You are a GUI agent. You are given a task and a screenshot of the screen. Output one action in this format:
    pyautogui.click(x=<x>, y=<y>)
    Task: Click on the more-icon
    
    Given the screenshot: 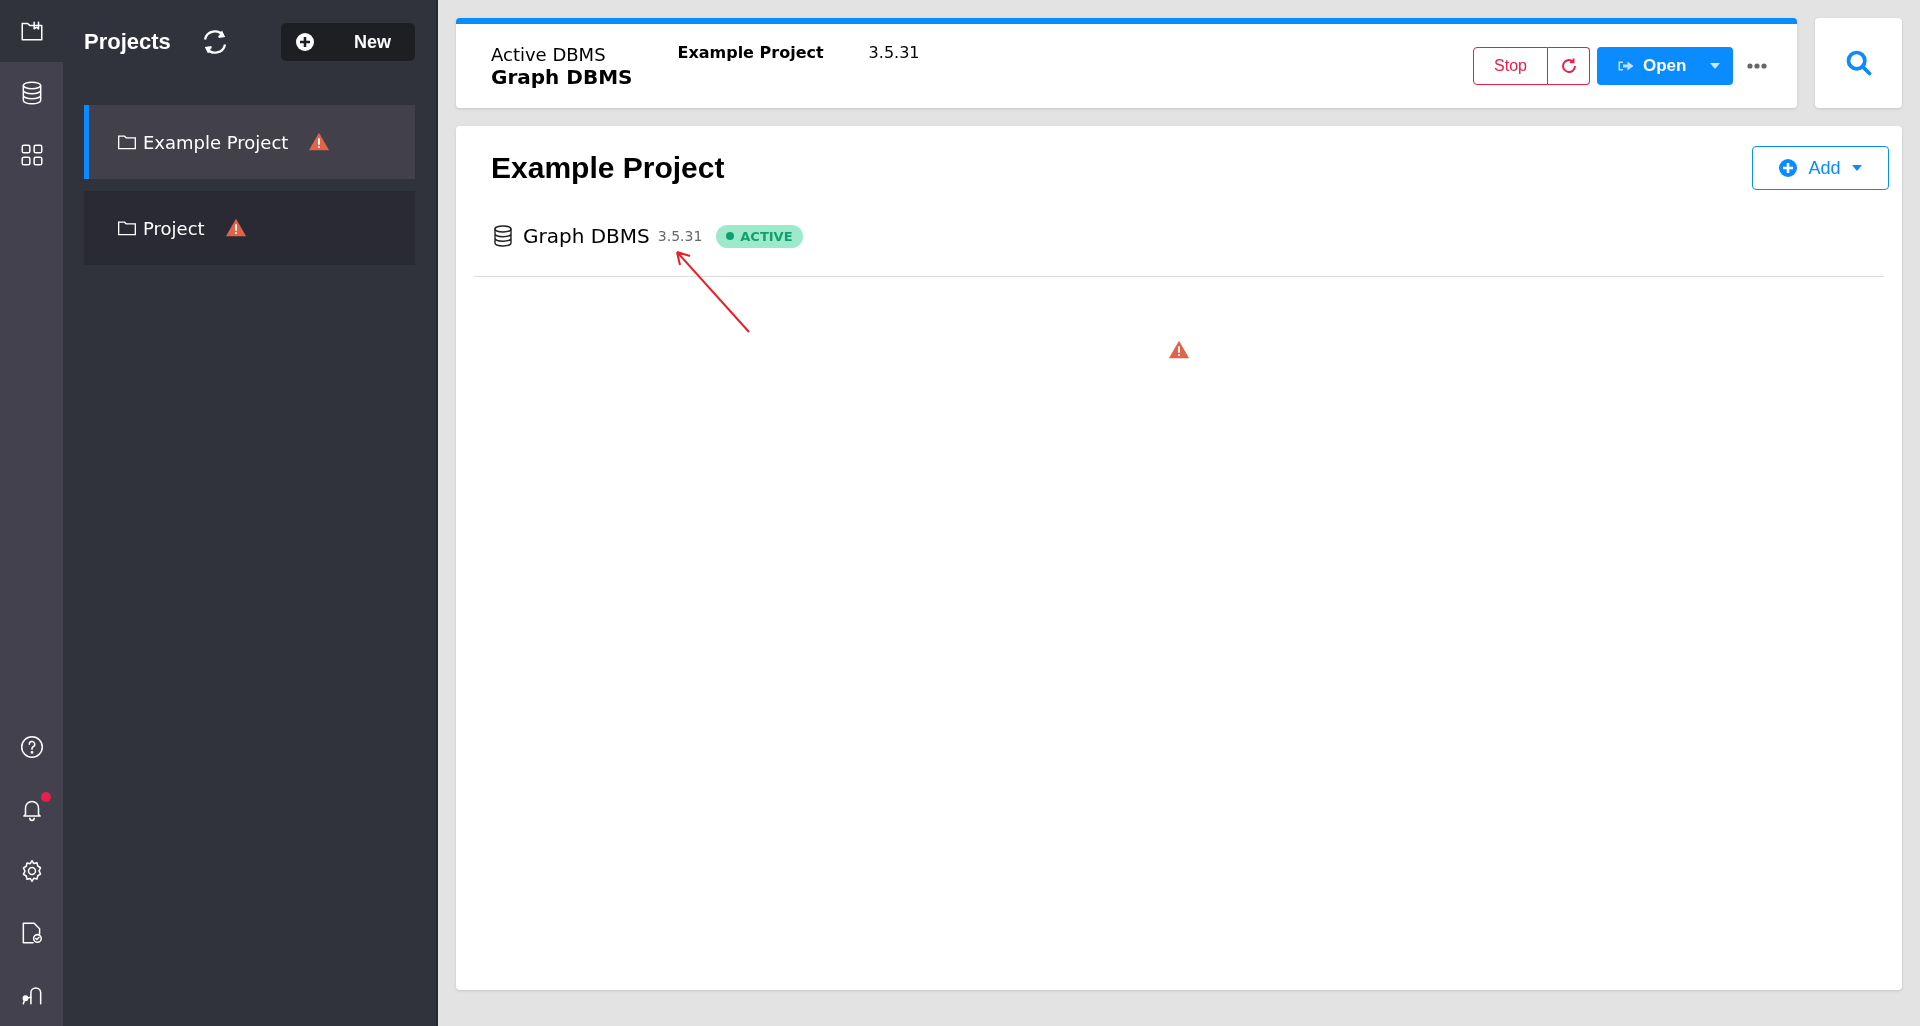 What is the action you would take?
    pyautogui.click(x=1757, y=66)
    